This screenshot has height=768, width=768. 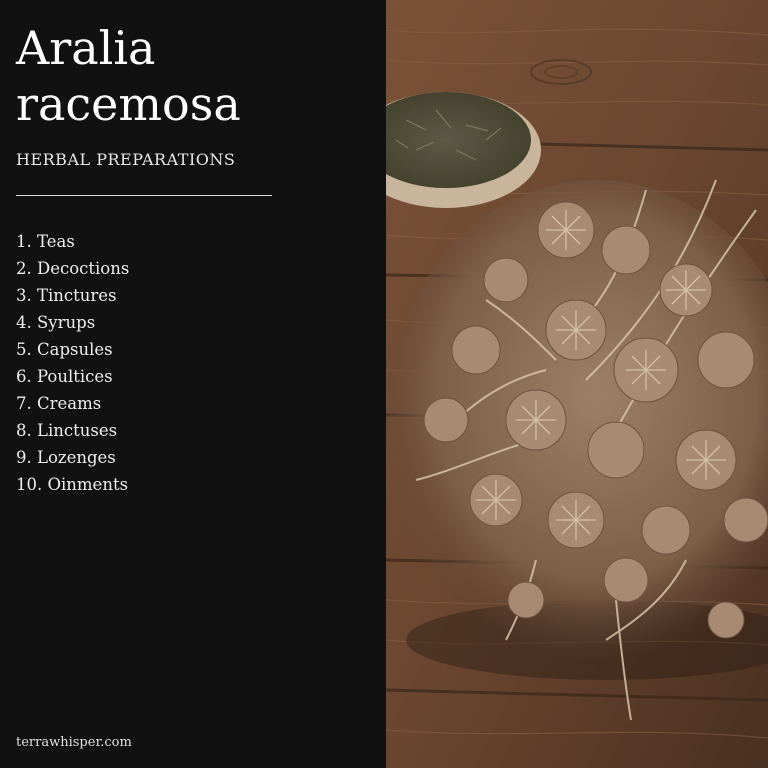 What do you see at coordinates (64, 376) in the screenshot?
I see `list-item: 6. Poultices` at bounding box center [64, 376].